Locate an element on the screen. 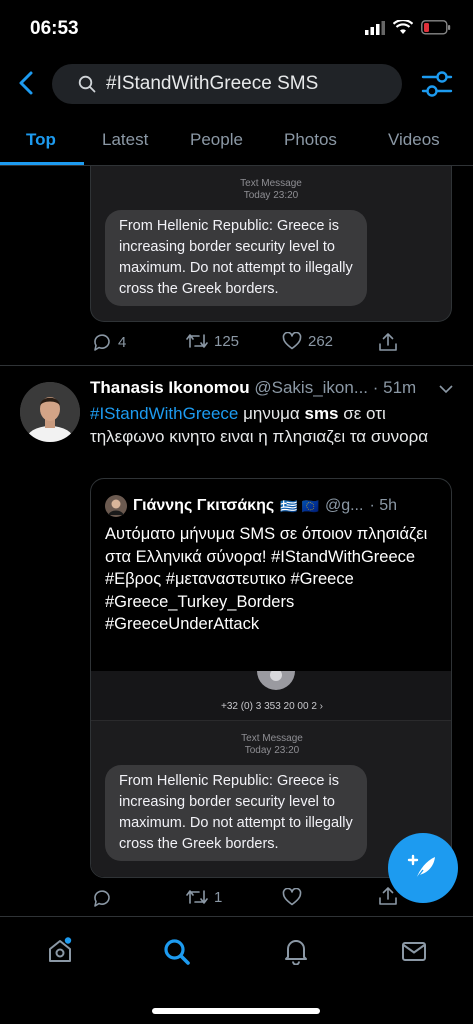  back-button is located at coordinates (26, 83).